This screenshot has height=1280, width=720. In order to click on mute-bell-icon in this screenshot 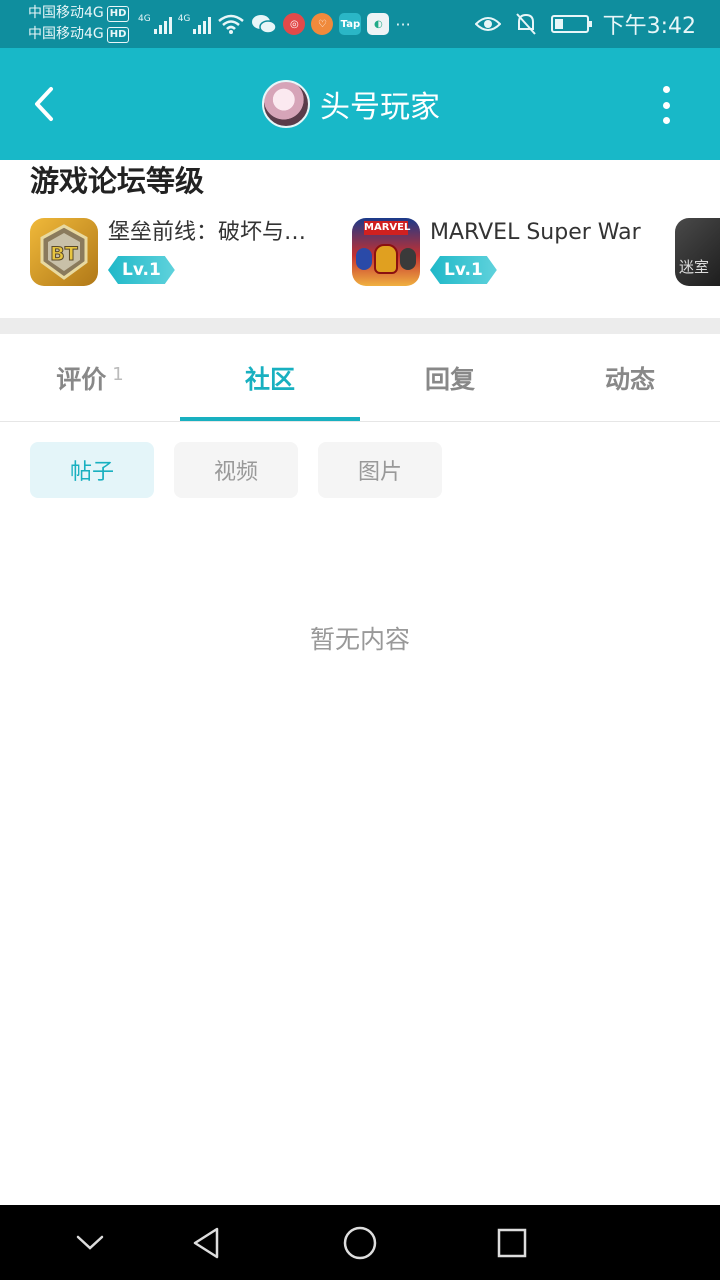, I will do `click(525, 24)`.